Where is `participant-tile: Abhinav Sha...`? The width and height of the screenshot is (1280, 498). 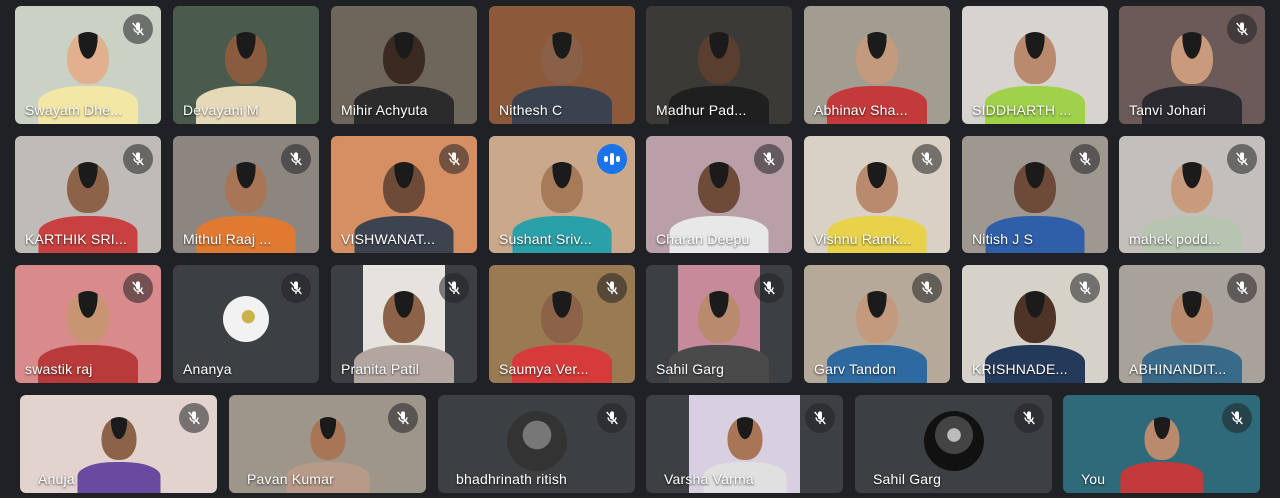 participant-tile: Abhinav Sha... is located at coordinates (877, 65).